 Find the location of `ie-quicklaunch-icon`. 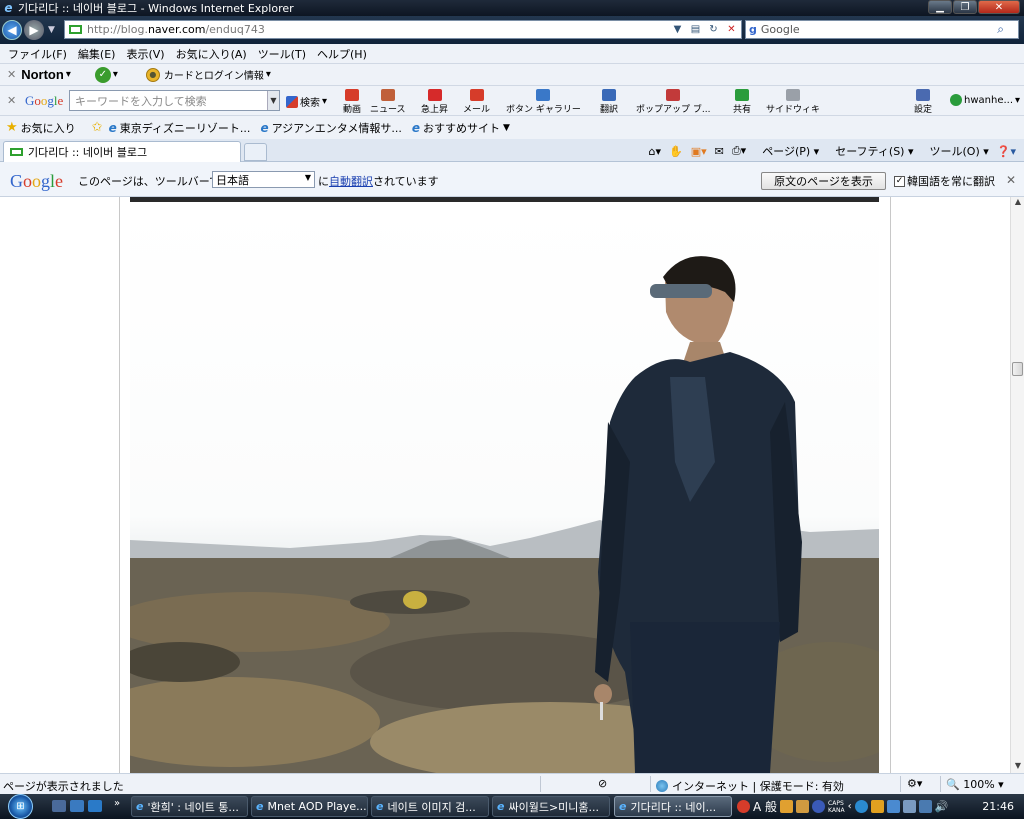

ie-quicklaunch-icon is located at coordinates (95, 806).